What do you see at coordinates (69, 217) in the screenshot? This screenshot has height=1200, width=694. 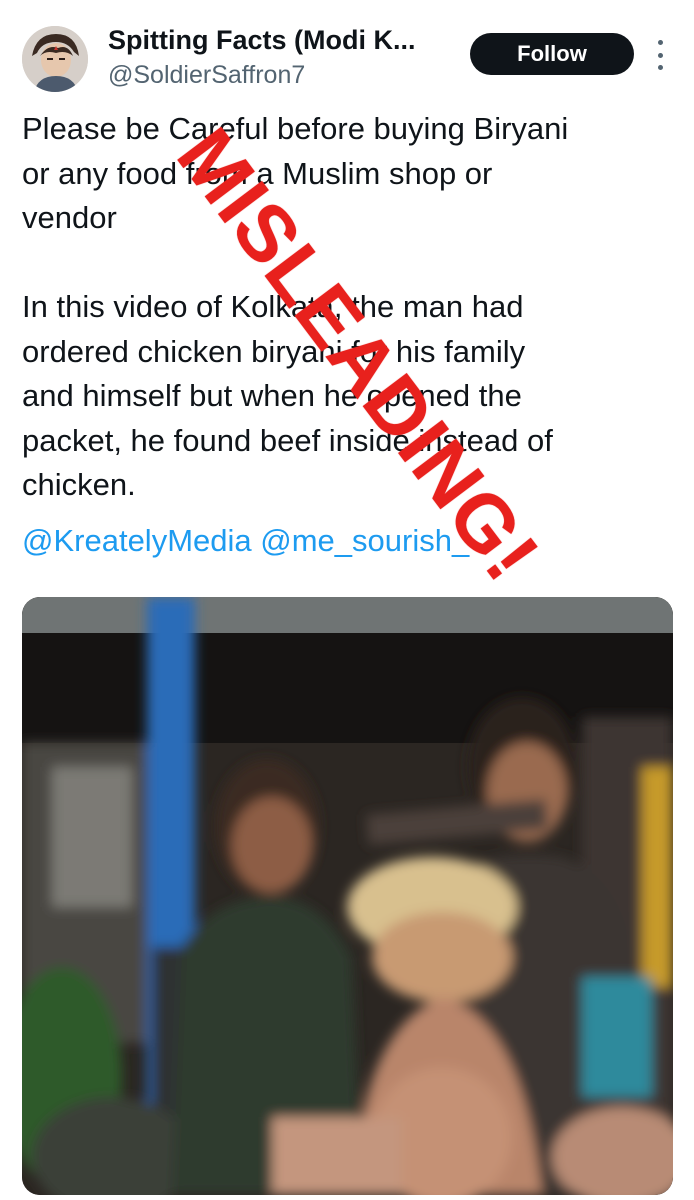 I see `tweet-text-line: vendor` at bounding box center [69, 217].